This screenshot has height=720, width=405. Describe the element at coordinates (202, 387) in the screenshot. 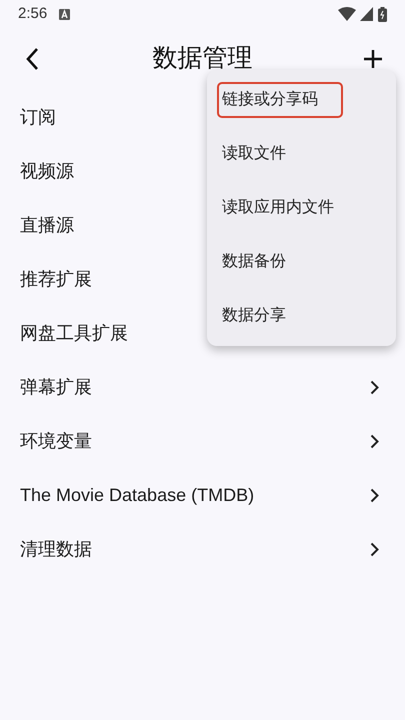

I see `list-row: 弹幕扩展` at that location.